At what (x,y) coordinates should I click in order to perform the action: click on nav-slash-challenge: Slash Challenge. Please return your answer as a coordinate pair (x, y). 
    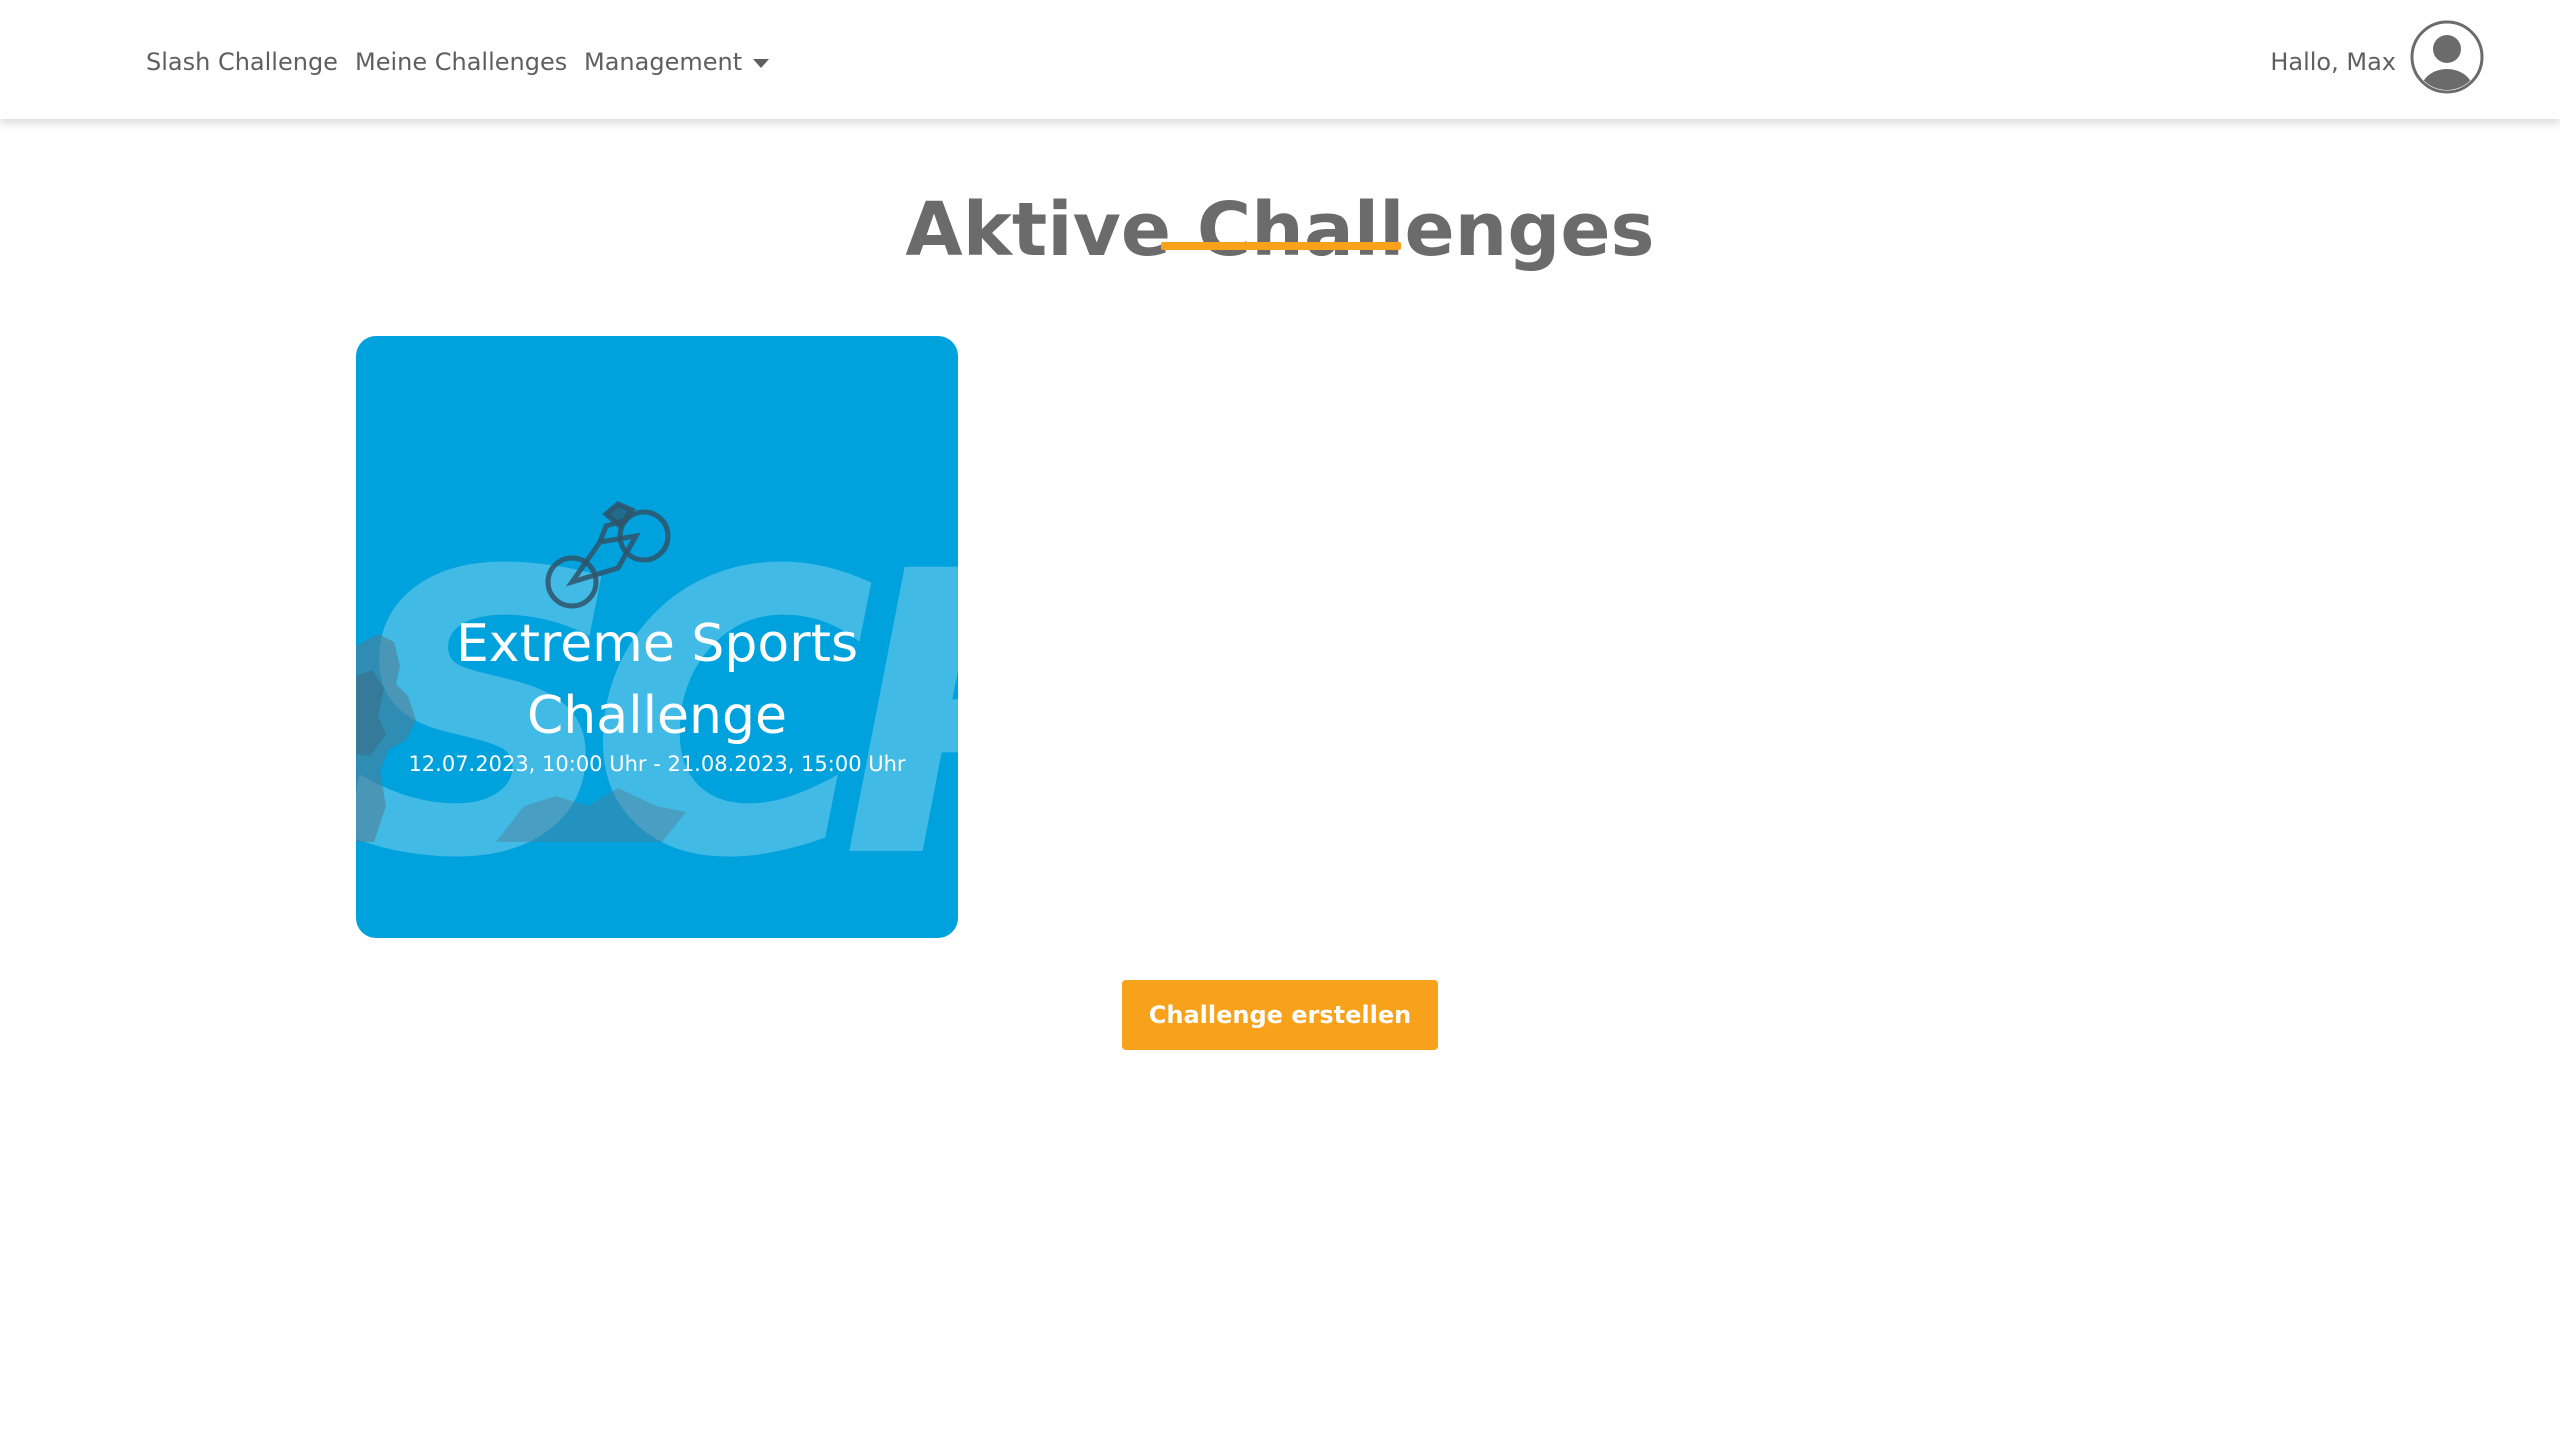
    Looking at the image, I should click on (242, 62).